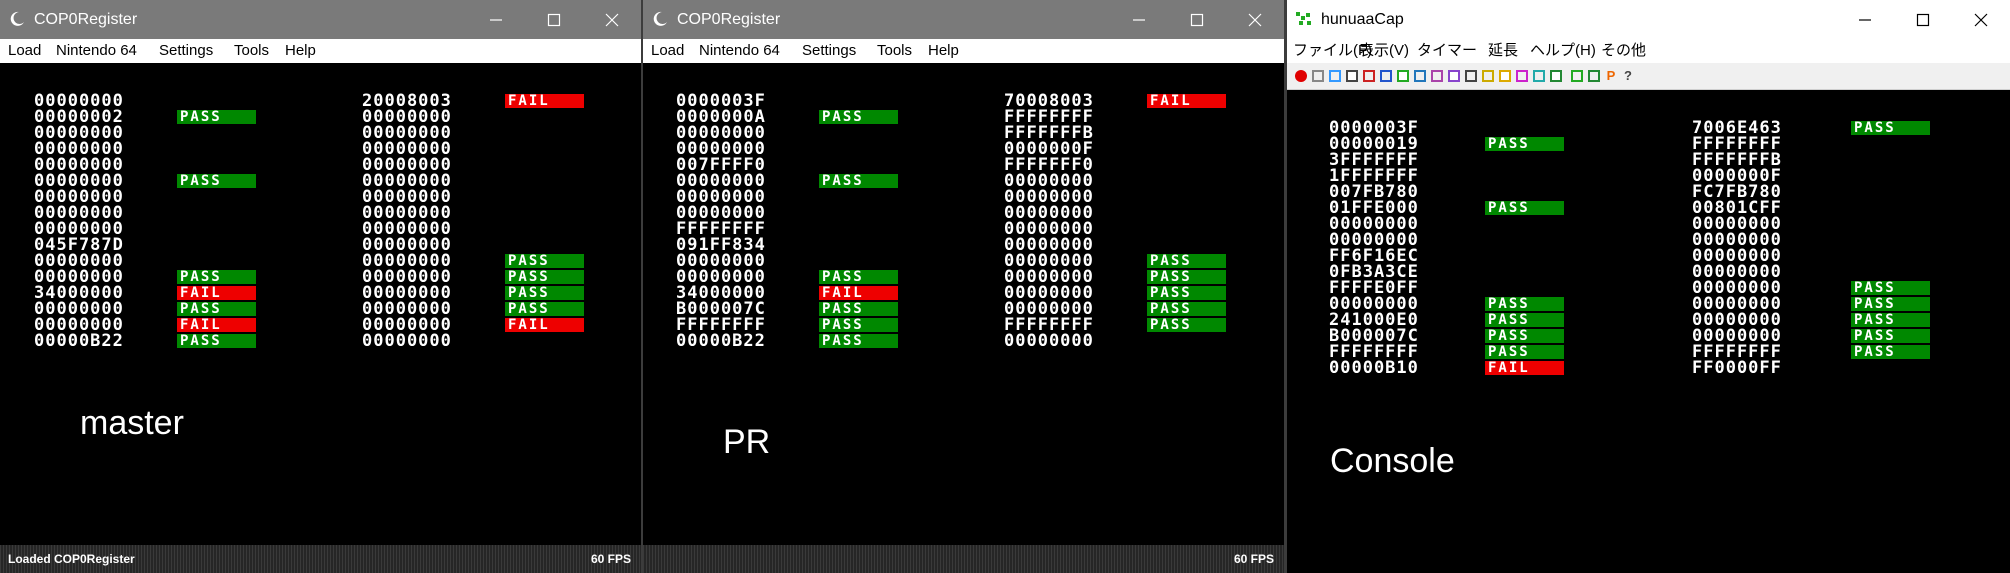 Image resolution: width=2010 pixels, height=573 pixels. Describe the element at coordinates (1403, 76) in the screenshot. I see `config-icon` at that location.